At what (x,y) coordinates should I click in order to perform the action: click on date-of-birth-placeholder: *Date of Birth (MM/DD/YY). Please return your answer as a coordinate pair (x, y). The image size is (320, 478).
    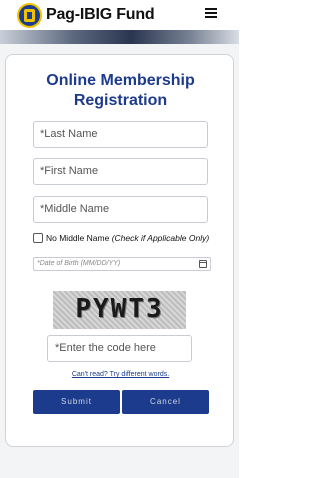
    Looking at the image, I should click on (79, 263).